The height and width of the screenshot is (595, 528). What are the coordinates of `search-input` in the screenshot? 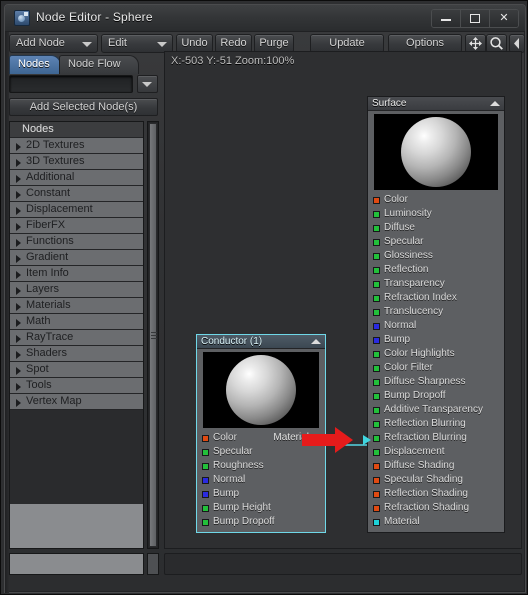 It's located at (71, 84).